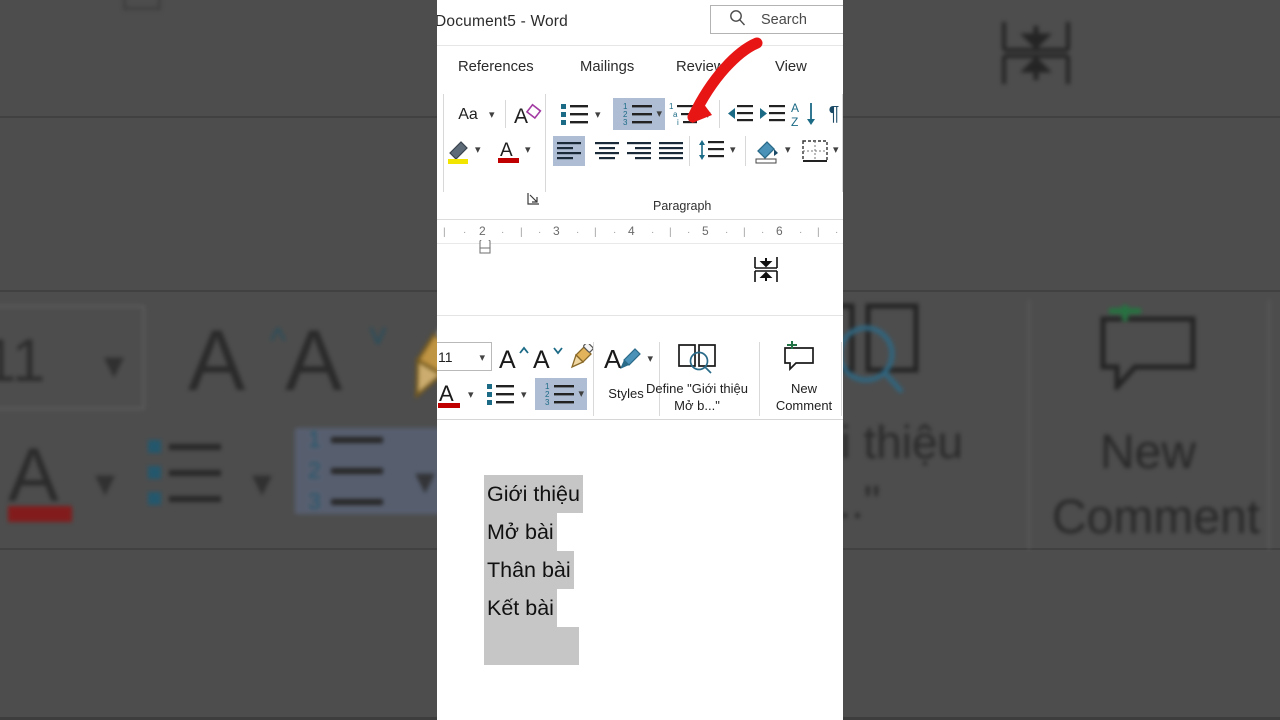 Image resolution: width=1280 pixels, height=720 pixels. Describe the element at coordinates (1036, 53) in the screenshot. I see `ghost-hide-whitespace-icon` at that location.